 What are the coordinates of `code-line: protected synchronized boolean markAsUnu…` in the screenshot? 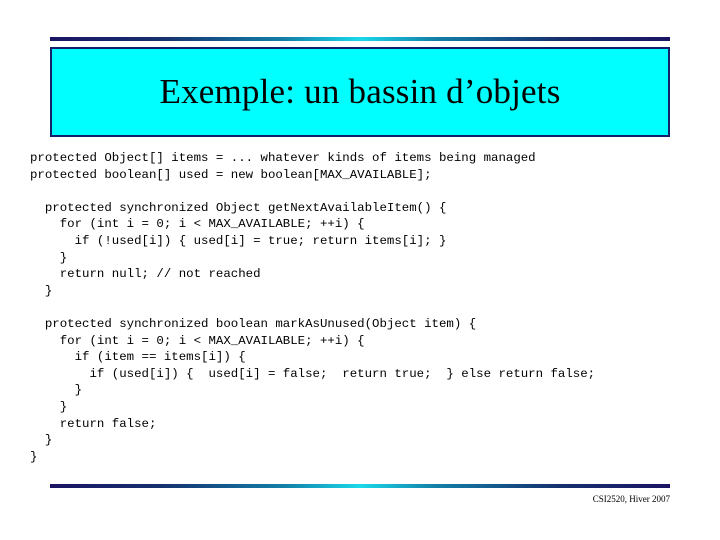 It's located at (253, 323).